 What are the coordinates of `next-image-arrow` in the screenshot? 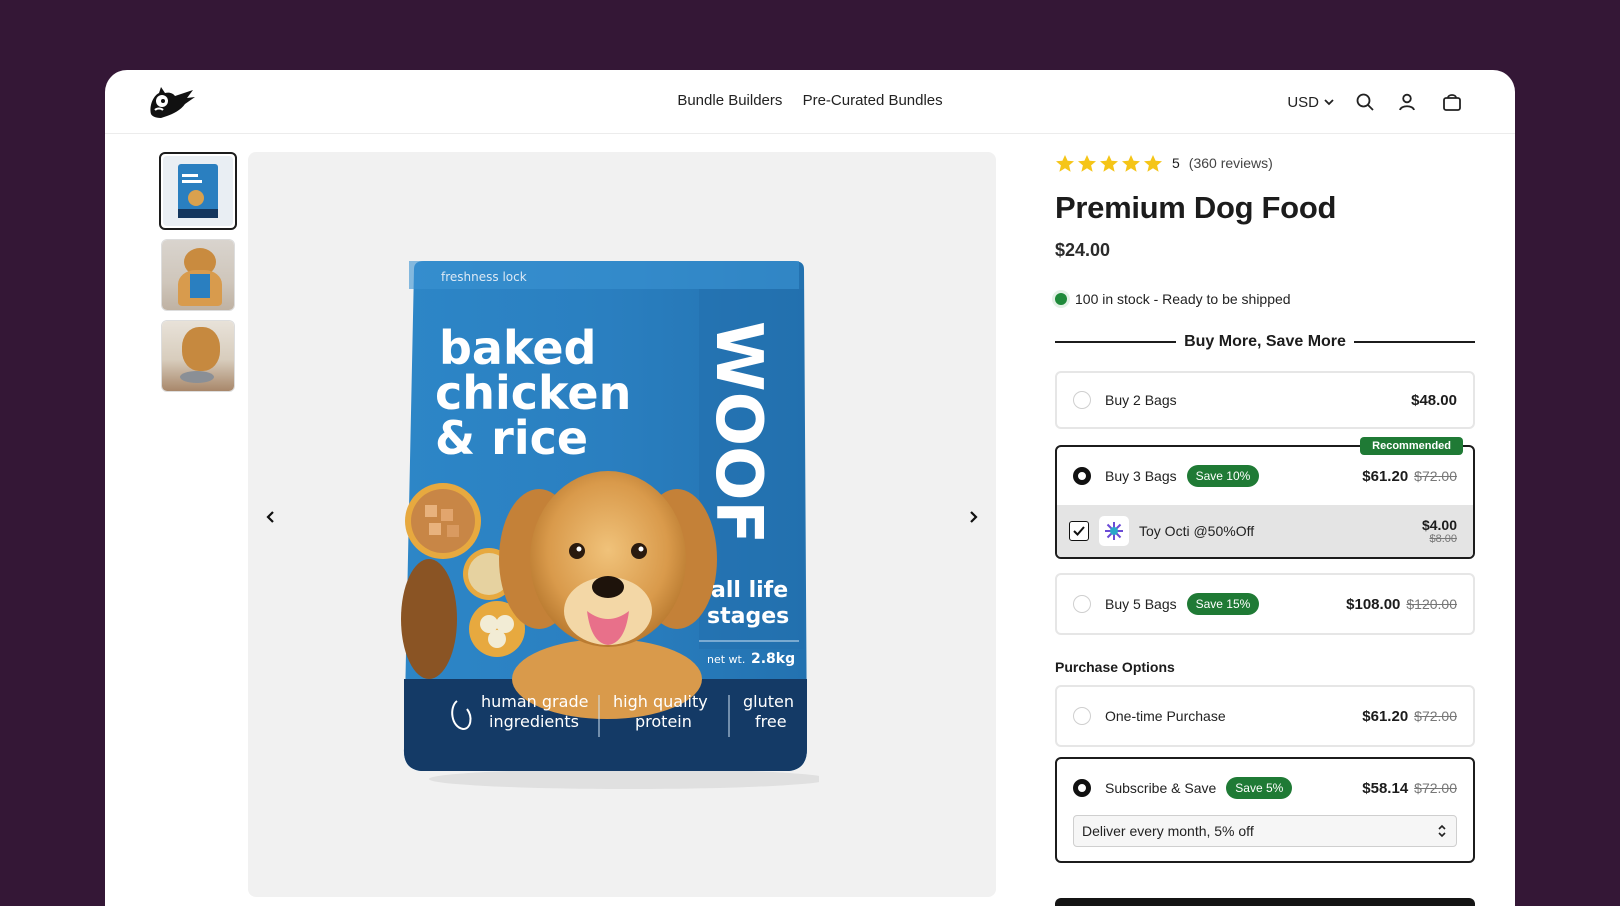 It's located at (973, 517).